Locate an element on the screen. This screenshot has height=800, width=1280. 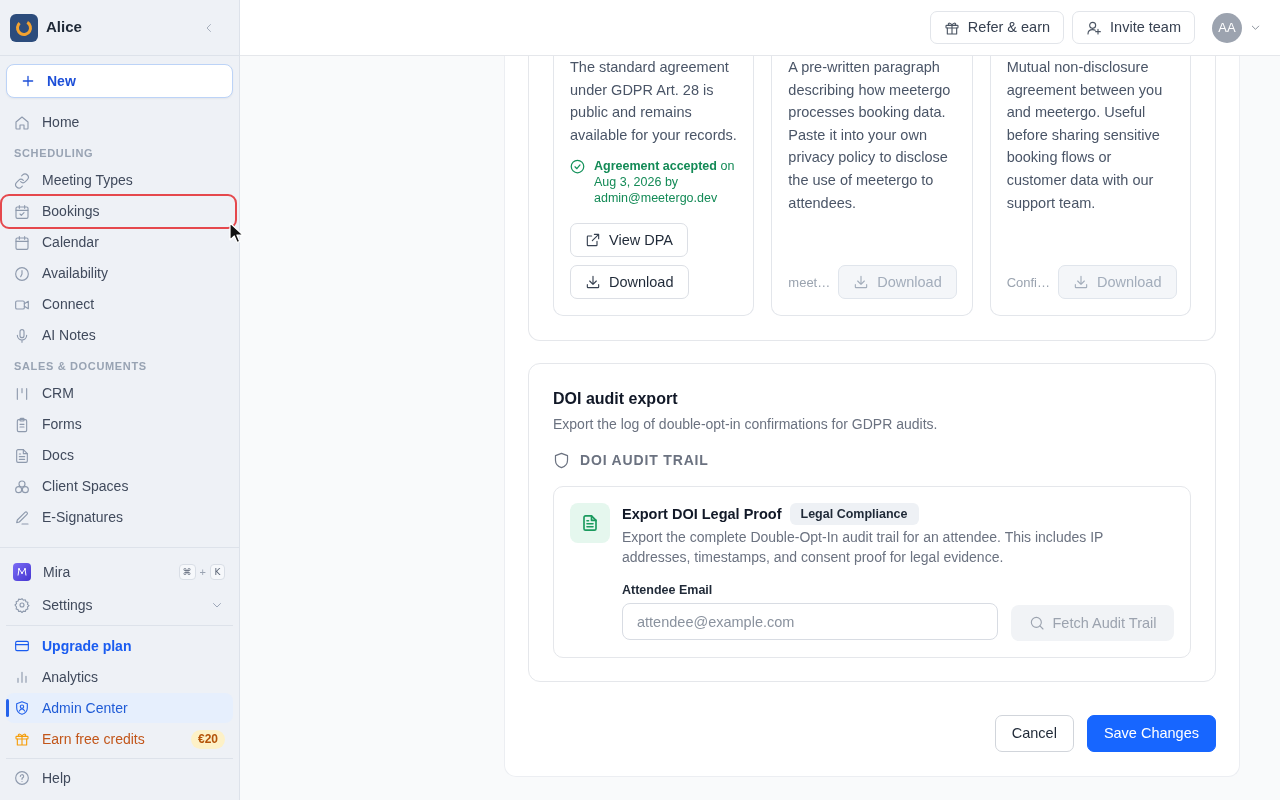
sidebar-item: Bookings is located at coordinates (118, 211).